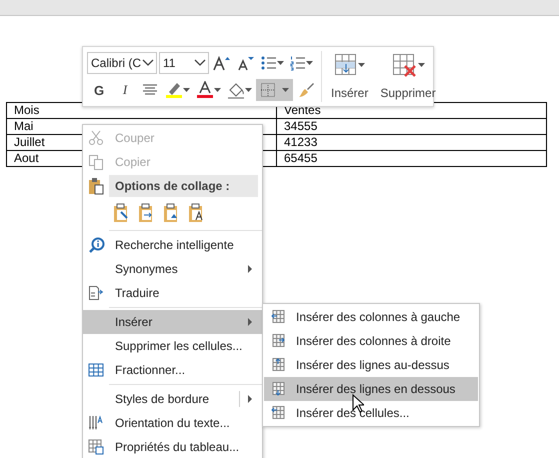 This screenshot has height=458, width=559. What do you see at coordinates (184, 63) in the screenshot?
I see `font-size-field: 11` at bounding box center [184, 63].